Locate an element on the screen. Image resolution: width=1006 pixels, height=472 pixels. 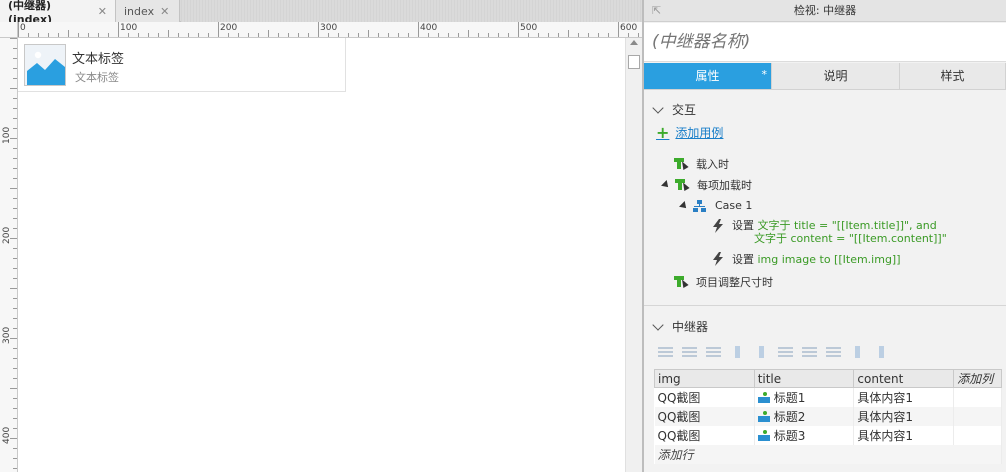
tab-repeater-index: (中继器) (index) ✕ is located at coordinates (58, 13).